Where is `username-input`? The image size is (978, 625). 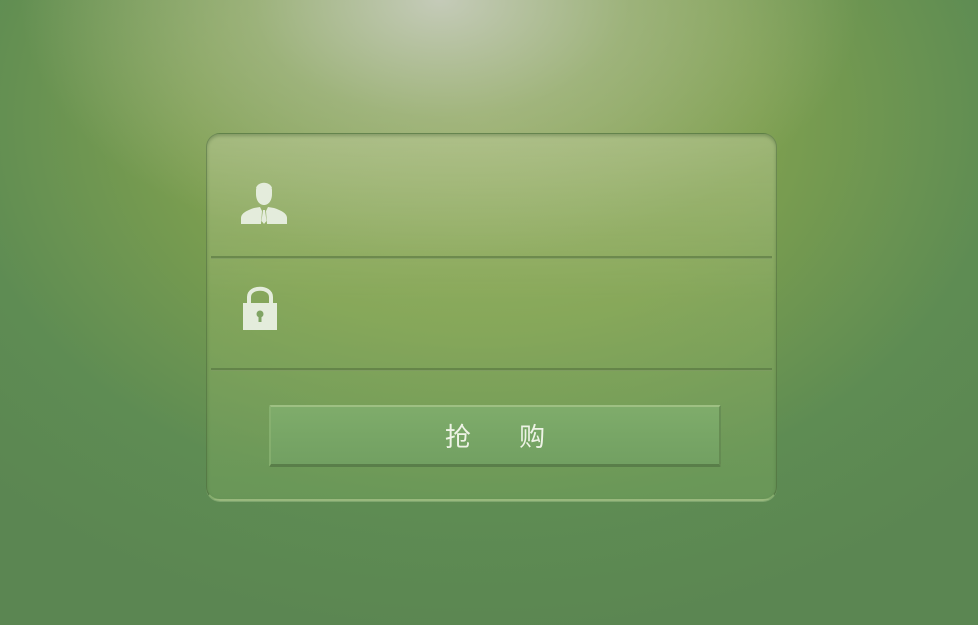
username-input is located at coordinates (531, 207).